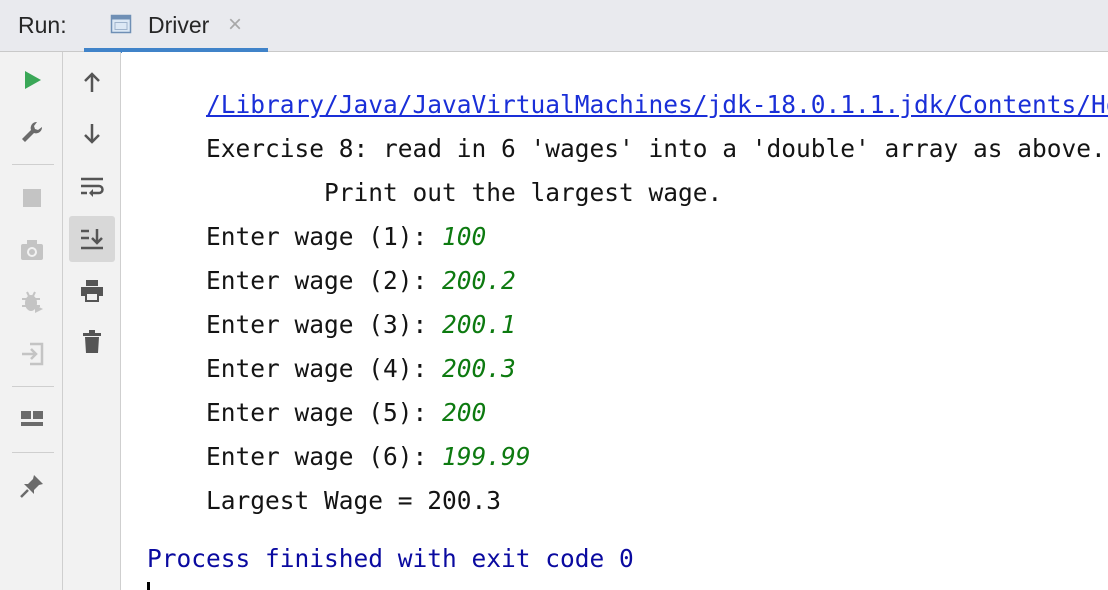  What do you see at coordinates (32, 198) in the screenshot?
I see `stop-icon` at bounding box center [32, 198].